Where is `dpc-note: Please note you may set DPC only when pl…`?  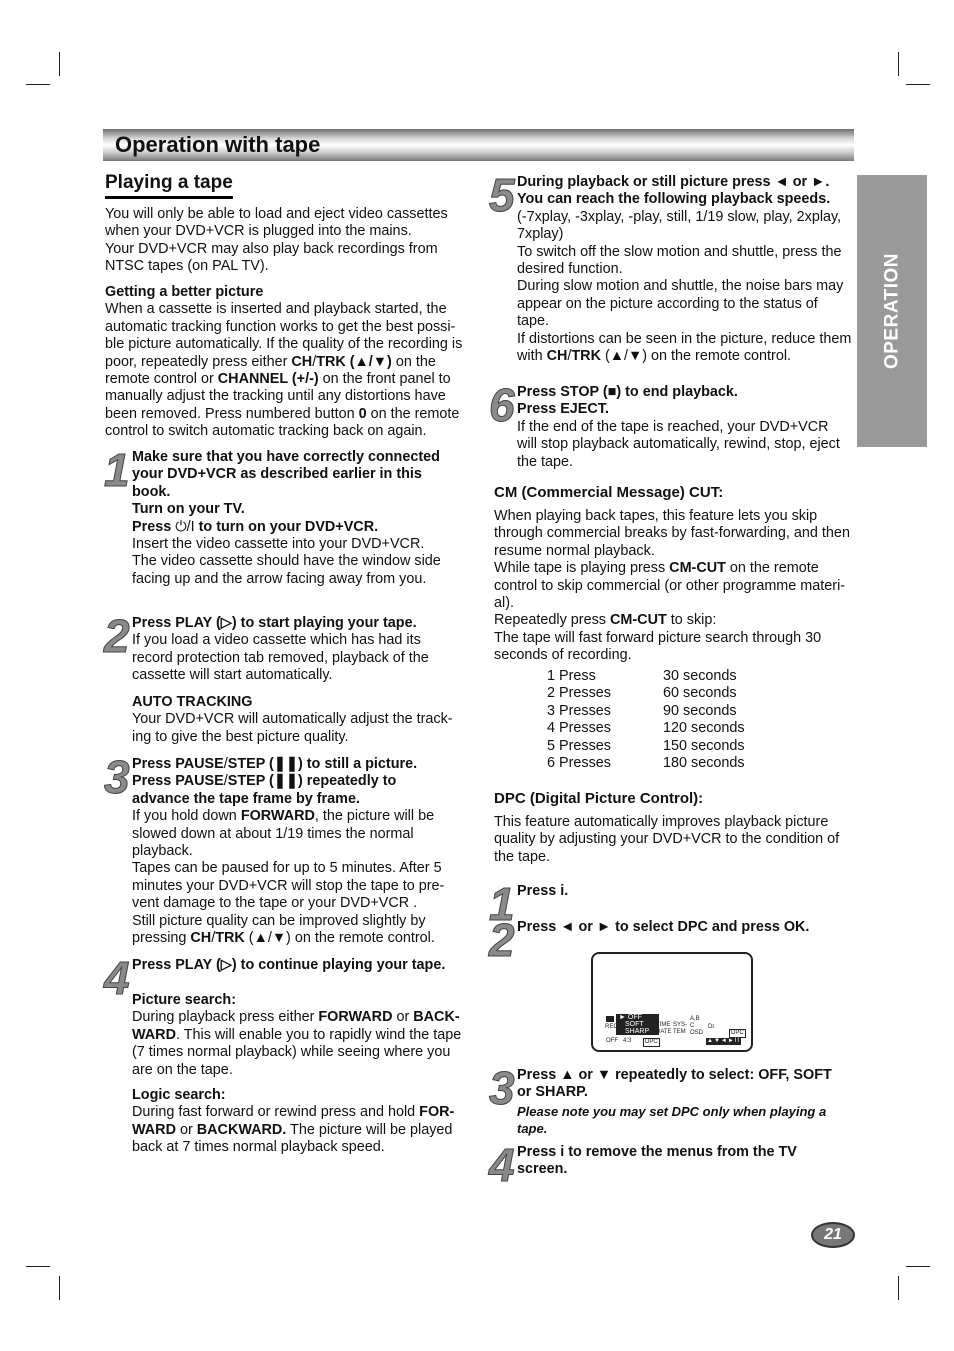 dpc-note: Please note you may set DPC only when pl… is located at coordinates (672, 1120).